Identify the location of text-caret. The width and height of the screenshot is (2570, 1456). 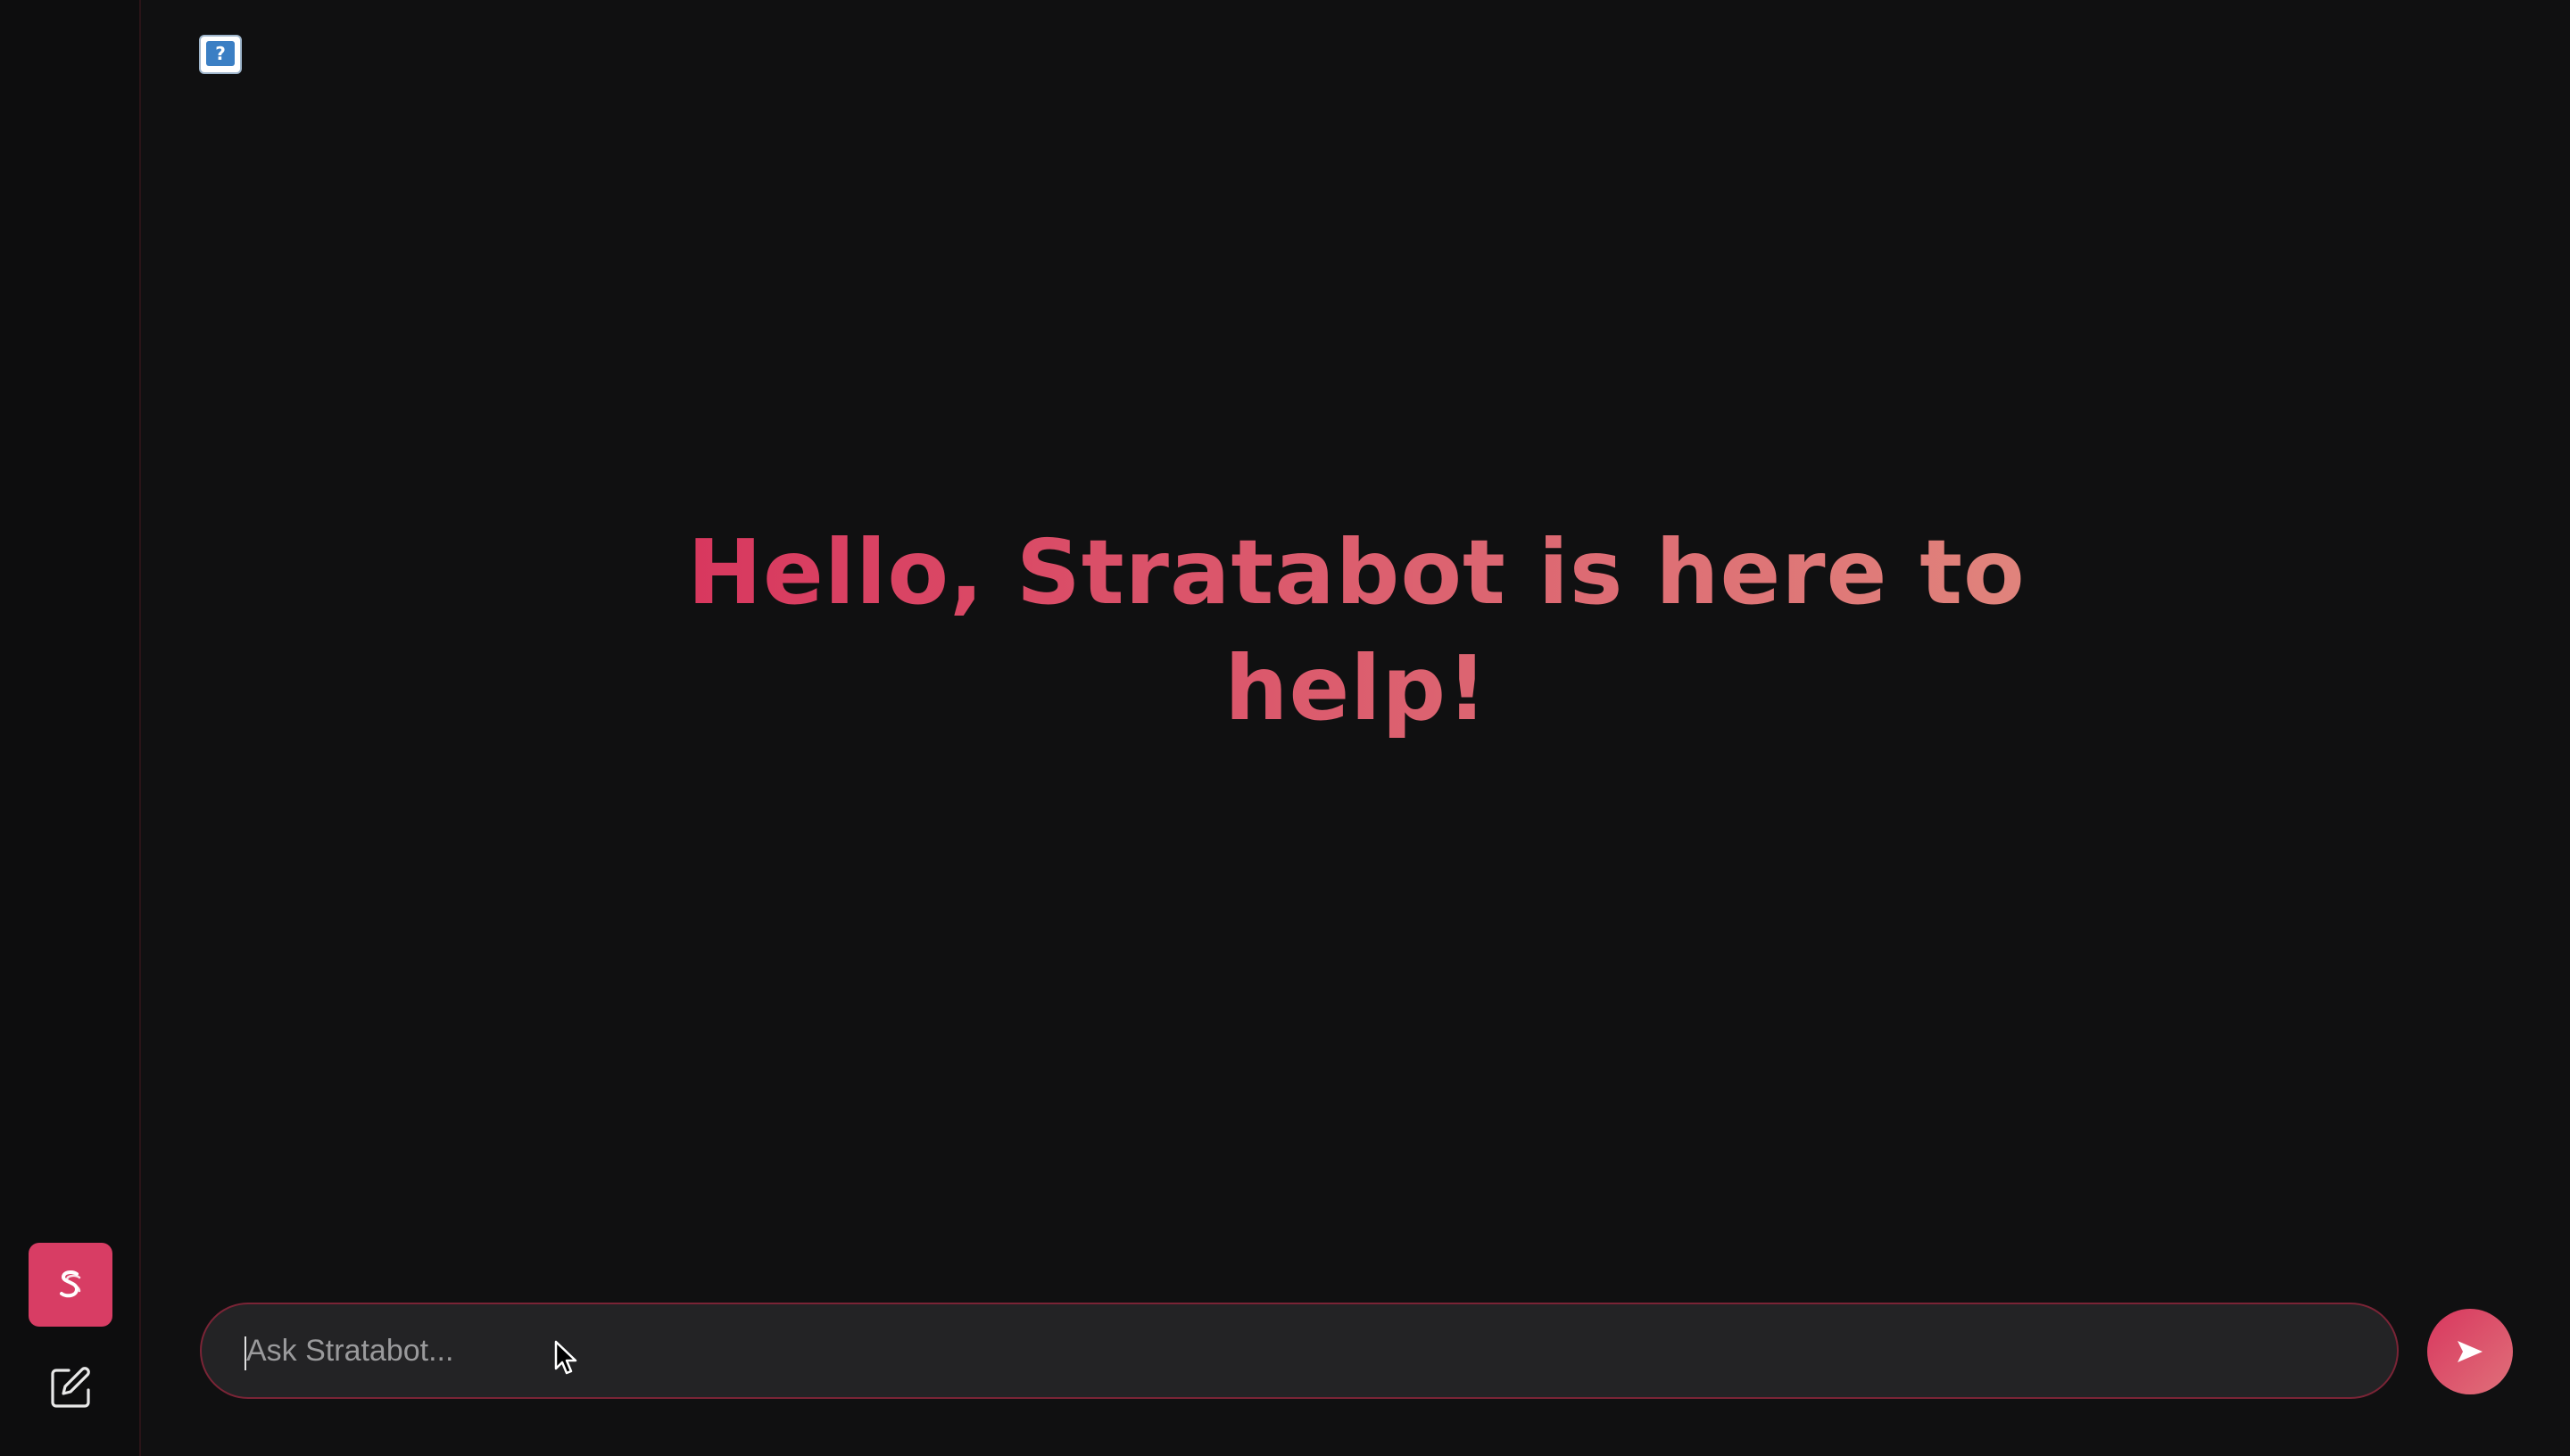
(245, 1353).